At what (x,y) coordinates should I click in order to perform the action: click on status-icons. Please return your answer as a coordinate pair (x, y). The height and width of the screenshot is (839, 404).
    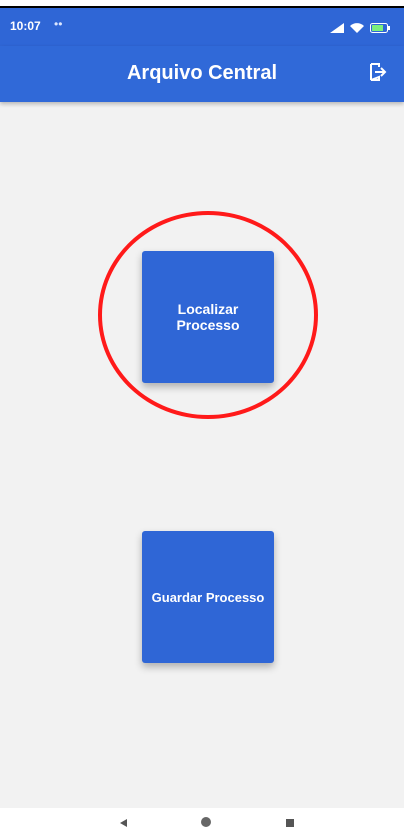
    Looking at the image, I should click on (360, 29).